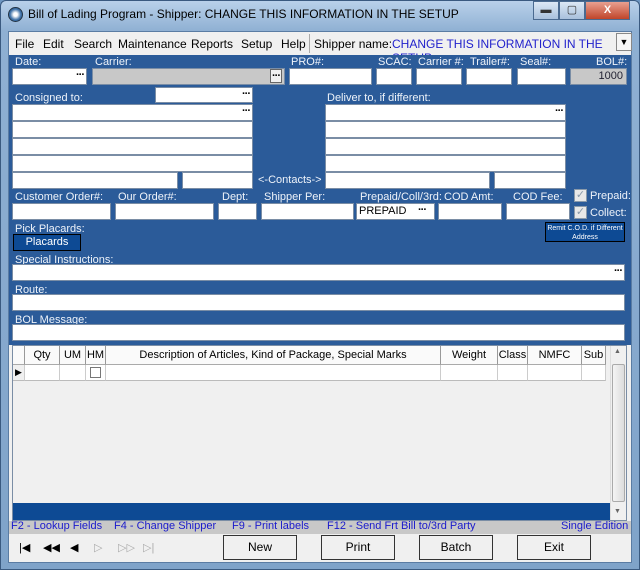 This screenshot has width=640, height=570. Describe the element at coordinates (445, 129) in the screenshot. I see `deliver-address1-field` at that location.